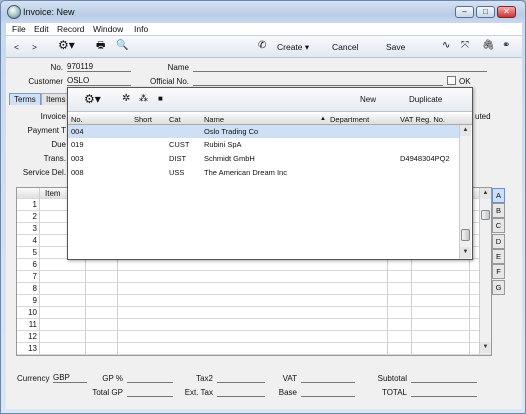  Describe the element at coordinates (444, 392) in the screenshot. I see `total-field` at that location.